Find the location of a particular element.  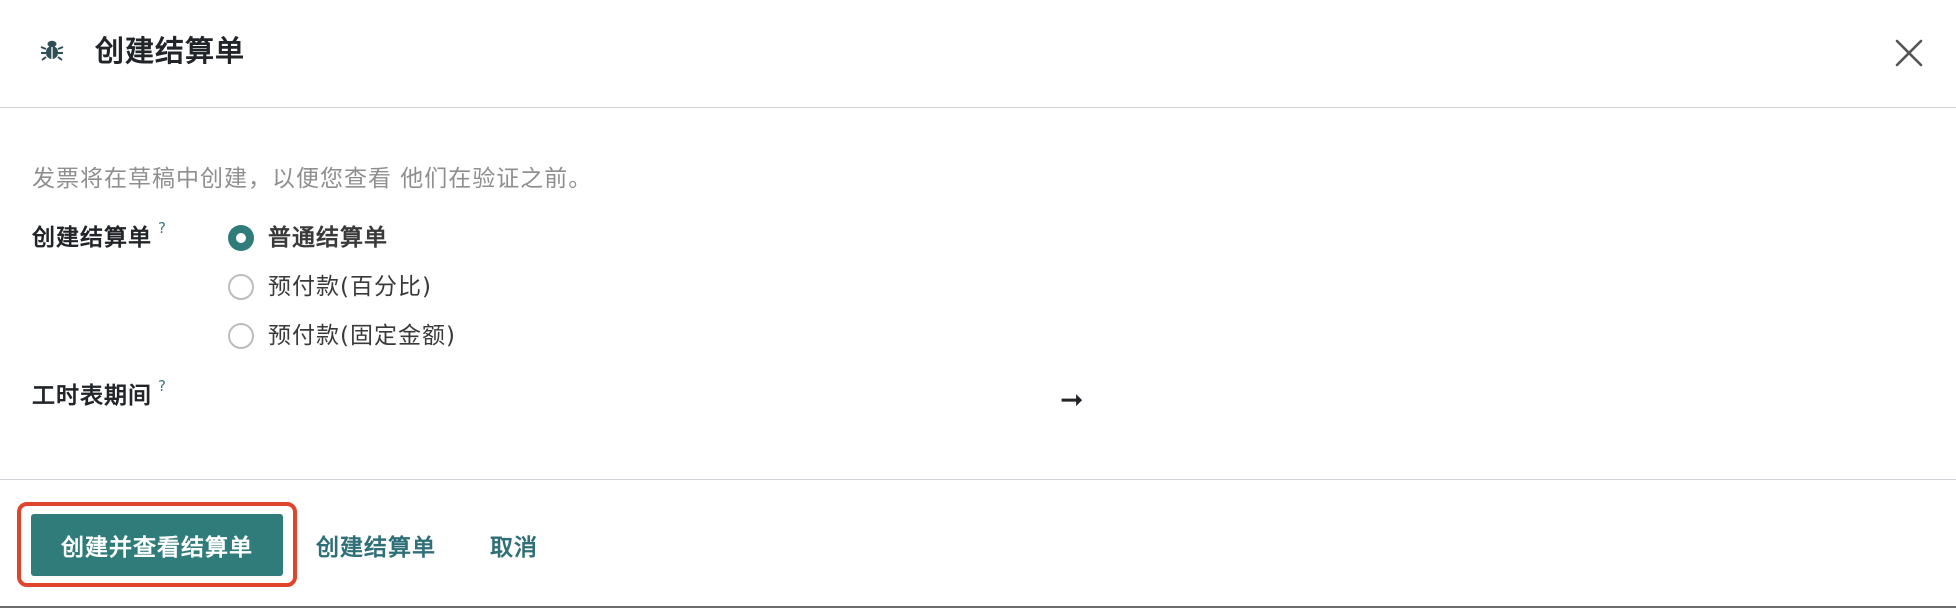

draft-note: 发票将在草稿中创建，以便您查看 他们在验证之前。 is located at coordinates (312, 179).